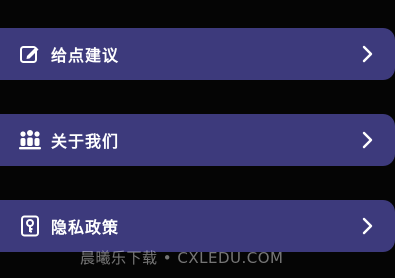 The image size is (395, 278). I want to click on menu-item-label: 给点建议, so click(85, 55).